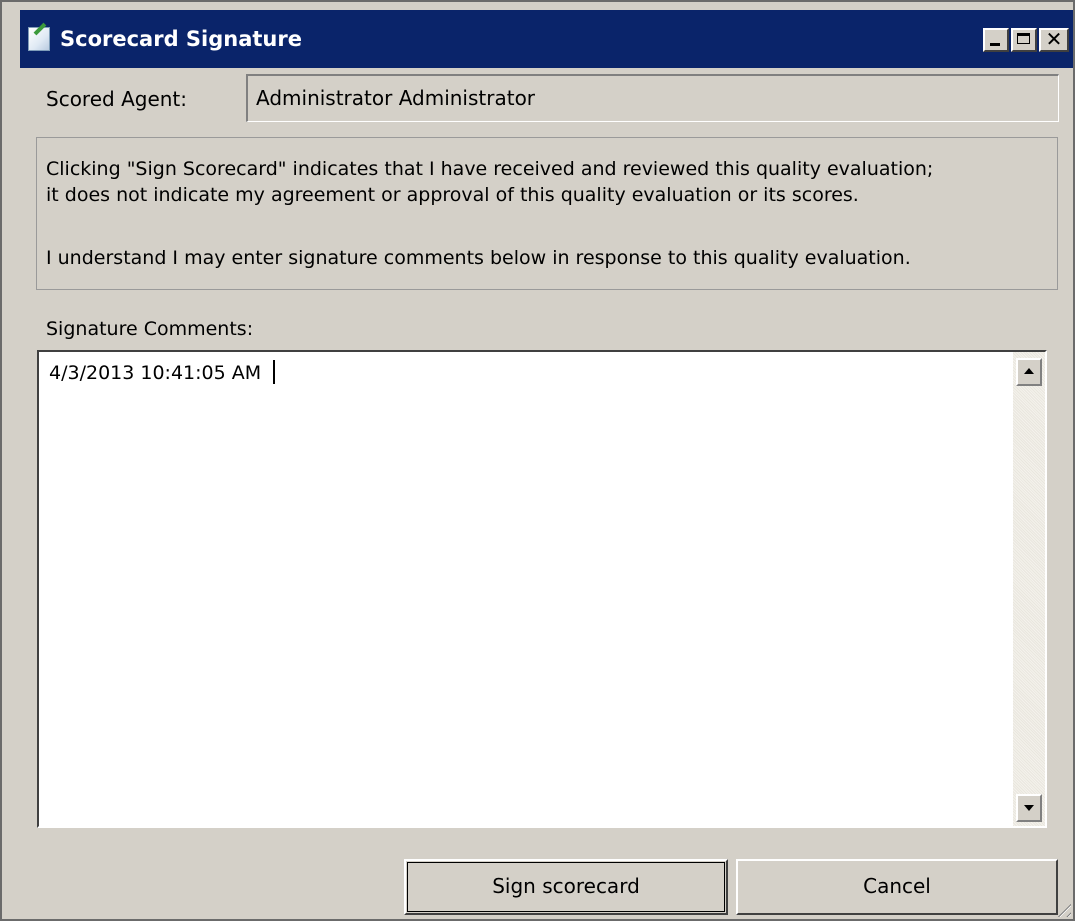 The width and height of the screenshot is (1075, 921). Describe the element at coordinates (897, 887) in the screenshot. I see `cancel-button: Cancel` at that location.